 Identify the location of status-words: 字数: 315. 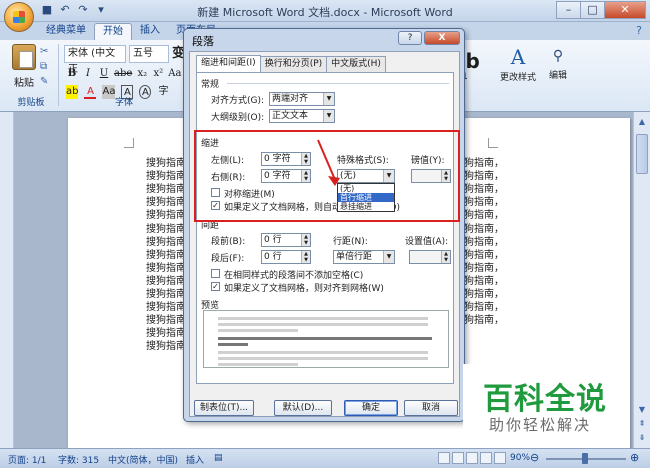
(78, 459).